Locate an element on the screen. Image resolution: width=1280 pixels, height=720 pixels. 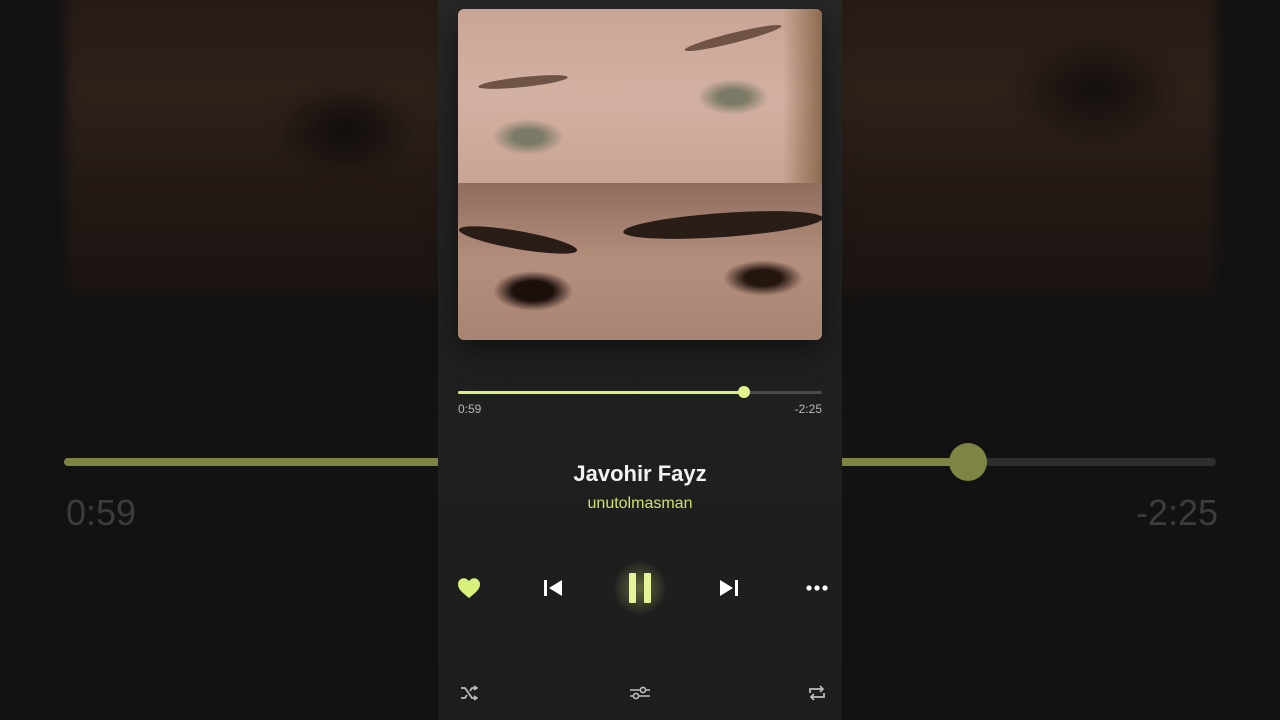
skip-next-icon is located at coordinates (729, 588).